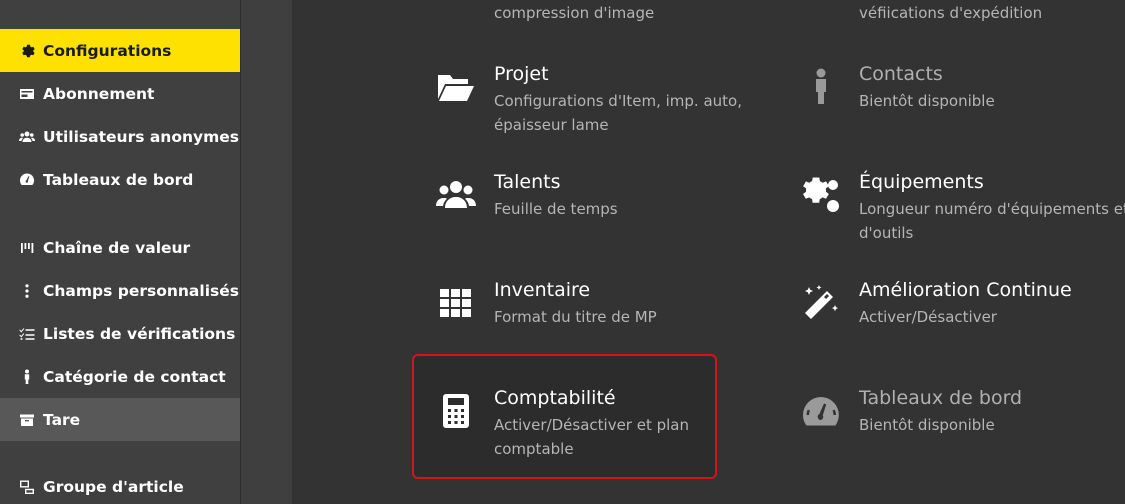  I want to click on sidebar-item-tableaux-de-bord: Tableaux de bord, so click(120, 179).